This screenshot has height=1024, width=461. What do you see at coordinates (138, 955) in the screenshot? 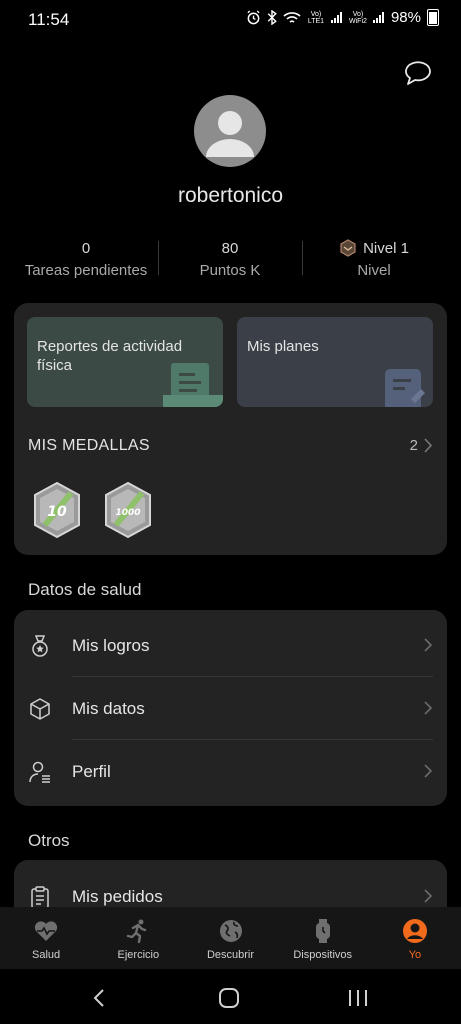
I see `tab-label: Ejercicio` at bounding box center [138, 955].